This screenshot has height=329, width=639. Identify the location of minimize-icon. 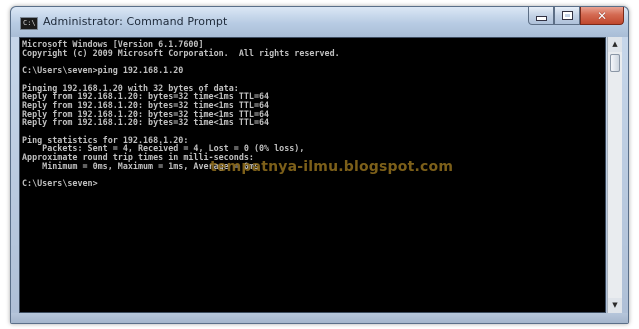
(541, 18).